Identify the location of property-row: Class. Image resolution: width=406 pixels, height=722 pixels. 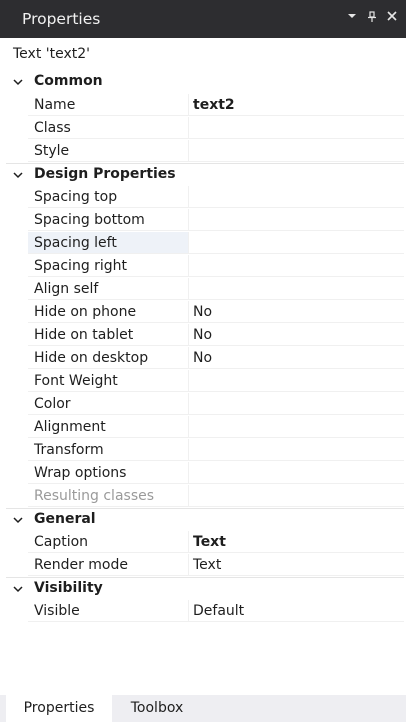
(205, 128).